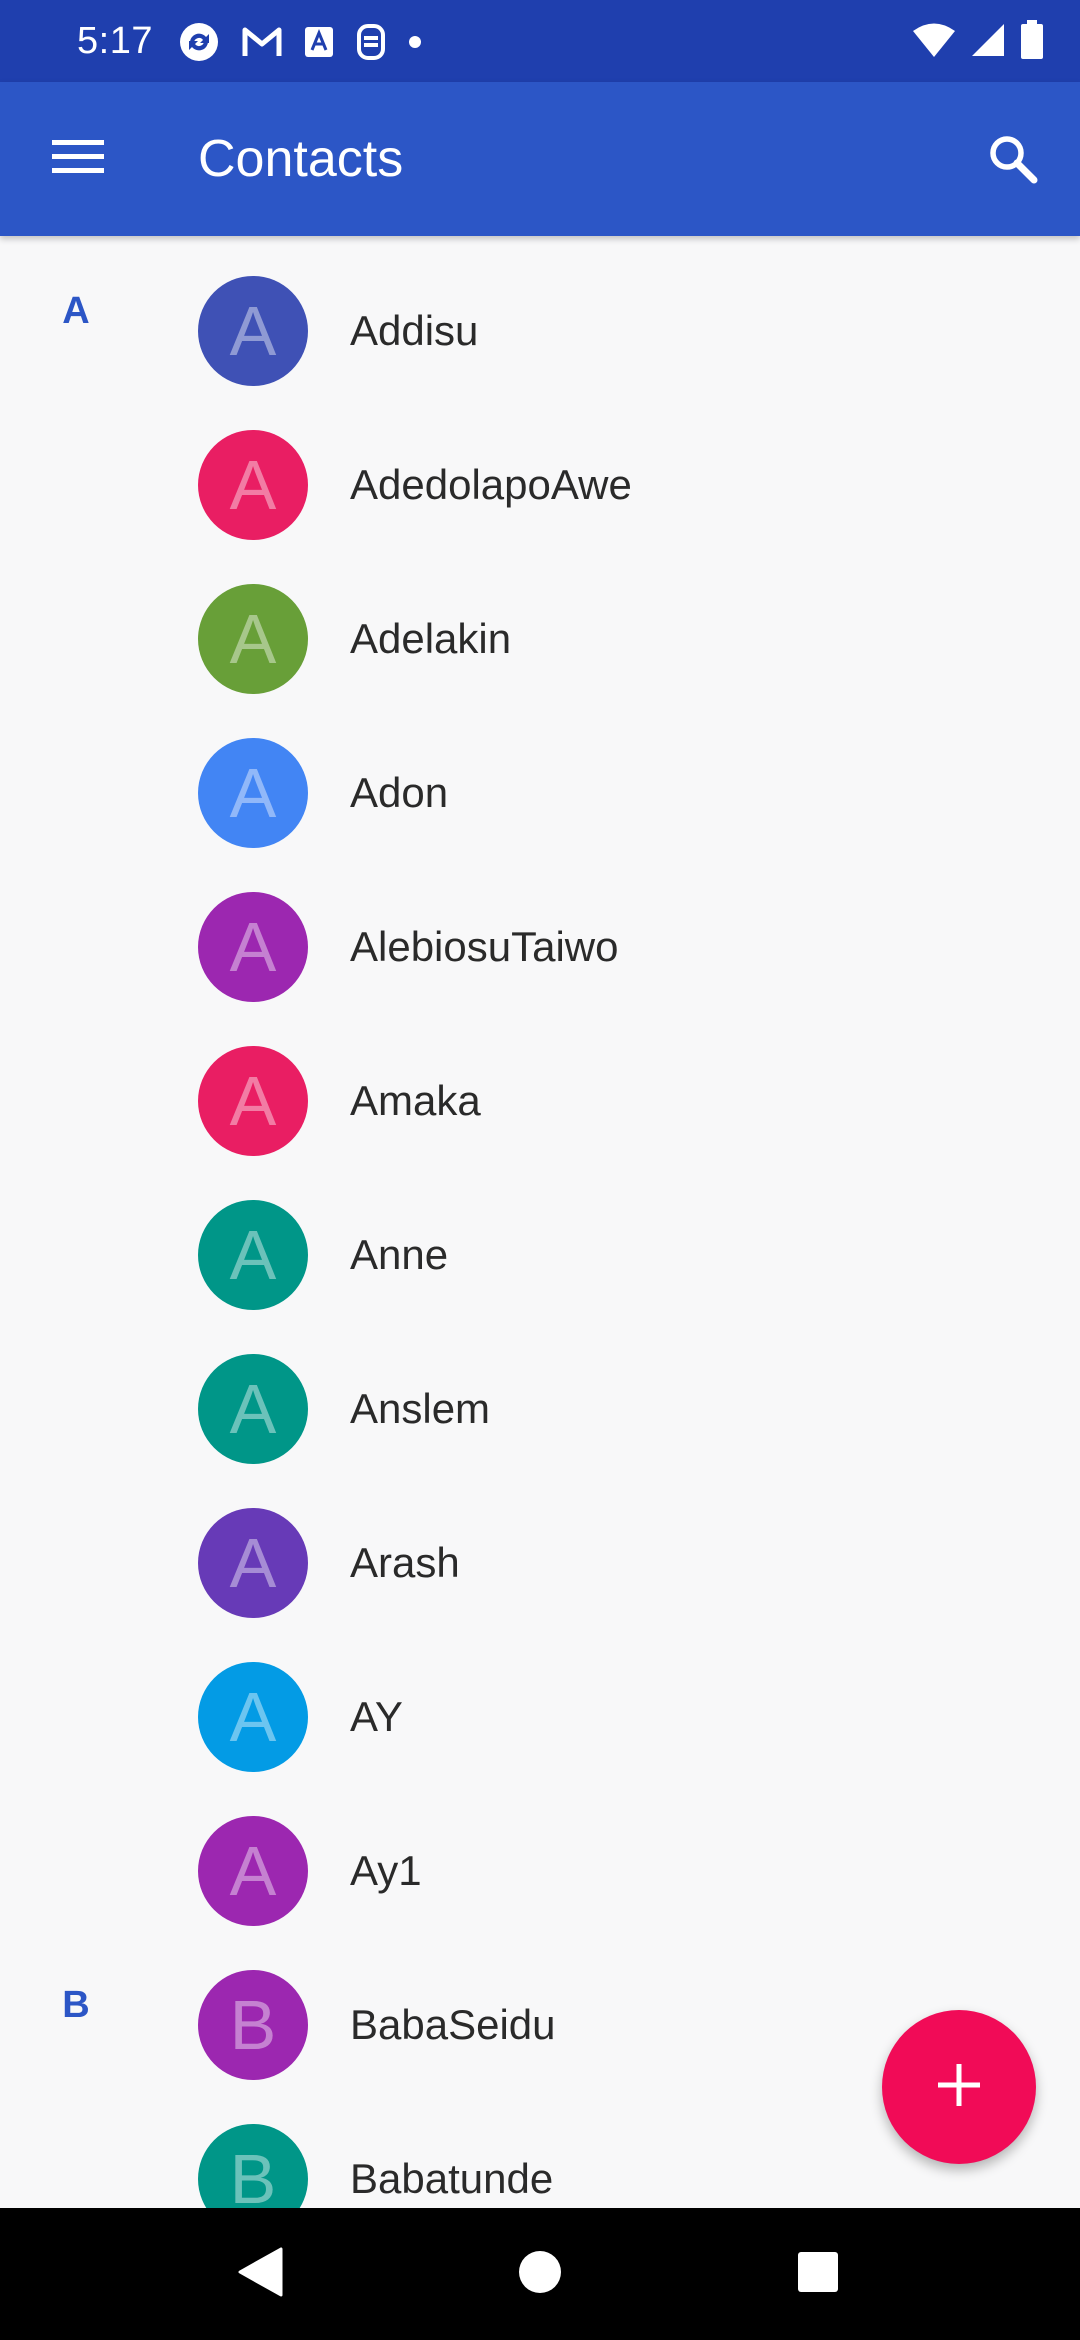 The image size is (1080, 2340). Describe the element at coordinates (415, 1100) in the screenshot. I see `contact-name: Amaka` at that location.